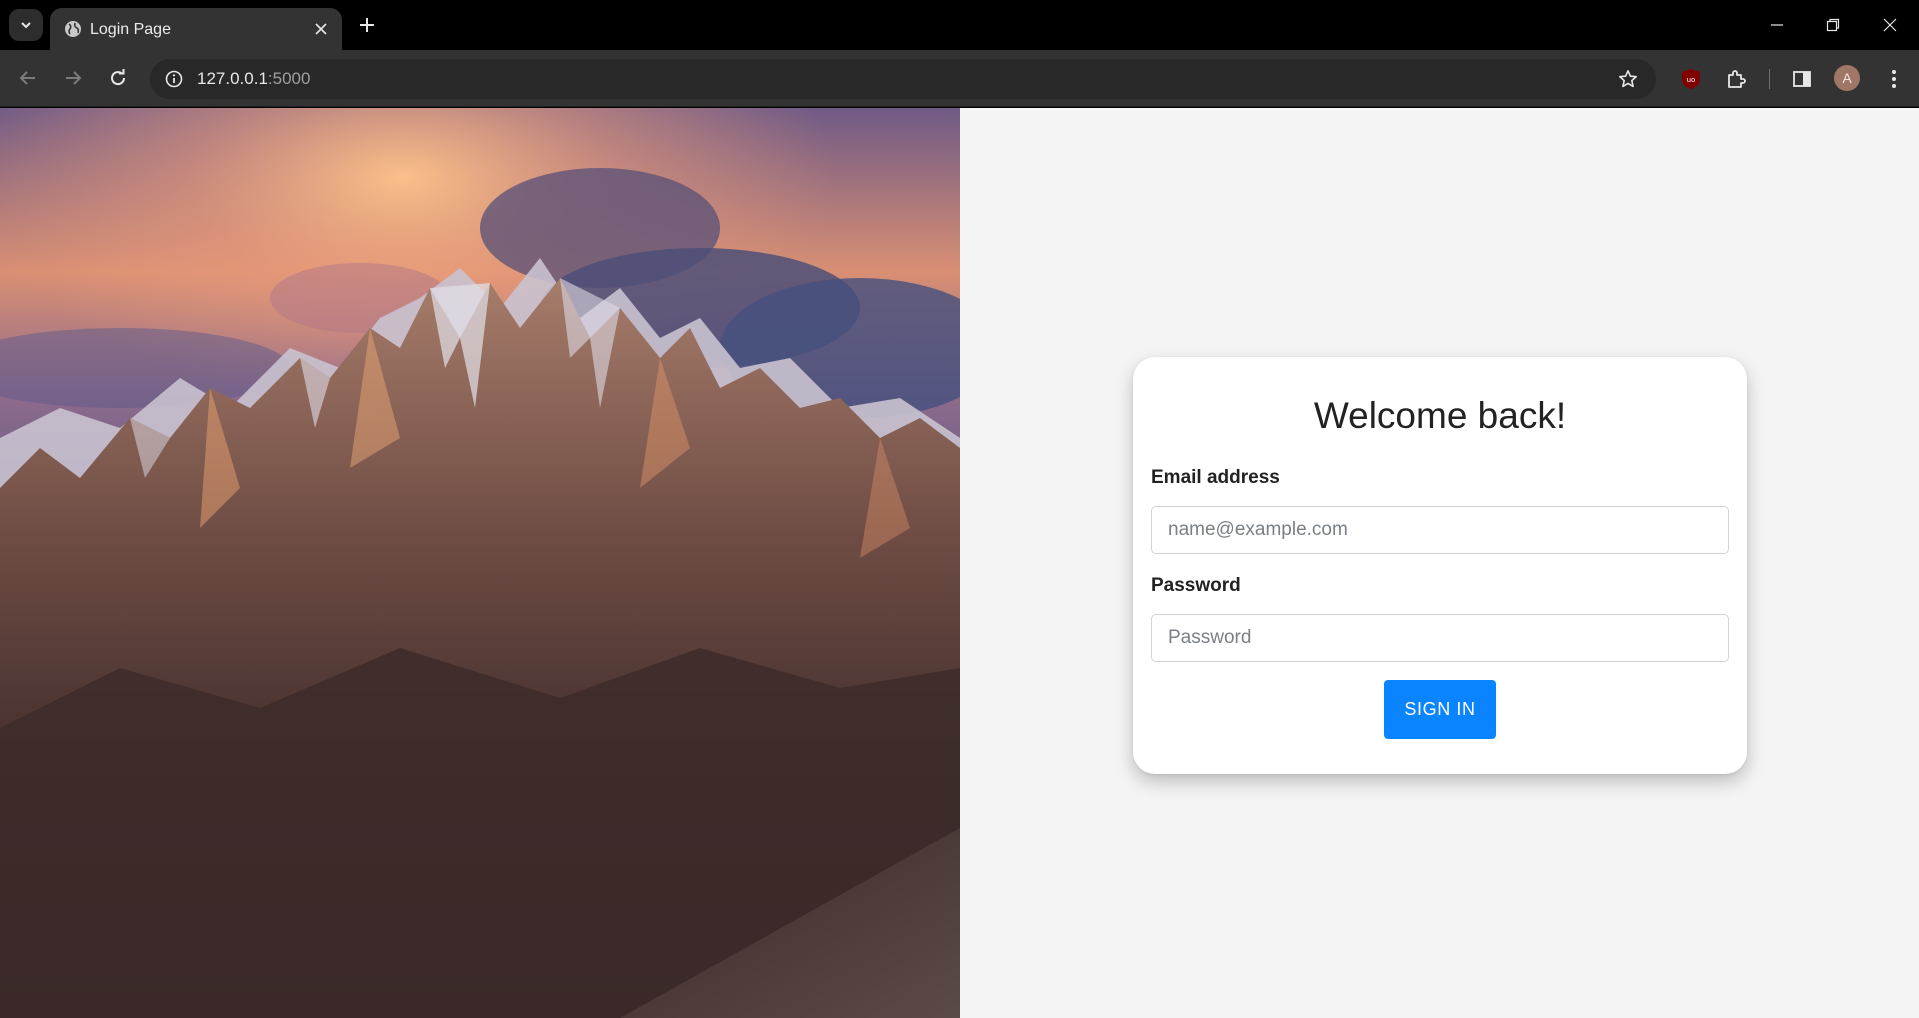 Image resolution: width=1919 pixels, height=1018 pixels. I want to click on email-label: Email address, so click(1215, 477).